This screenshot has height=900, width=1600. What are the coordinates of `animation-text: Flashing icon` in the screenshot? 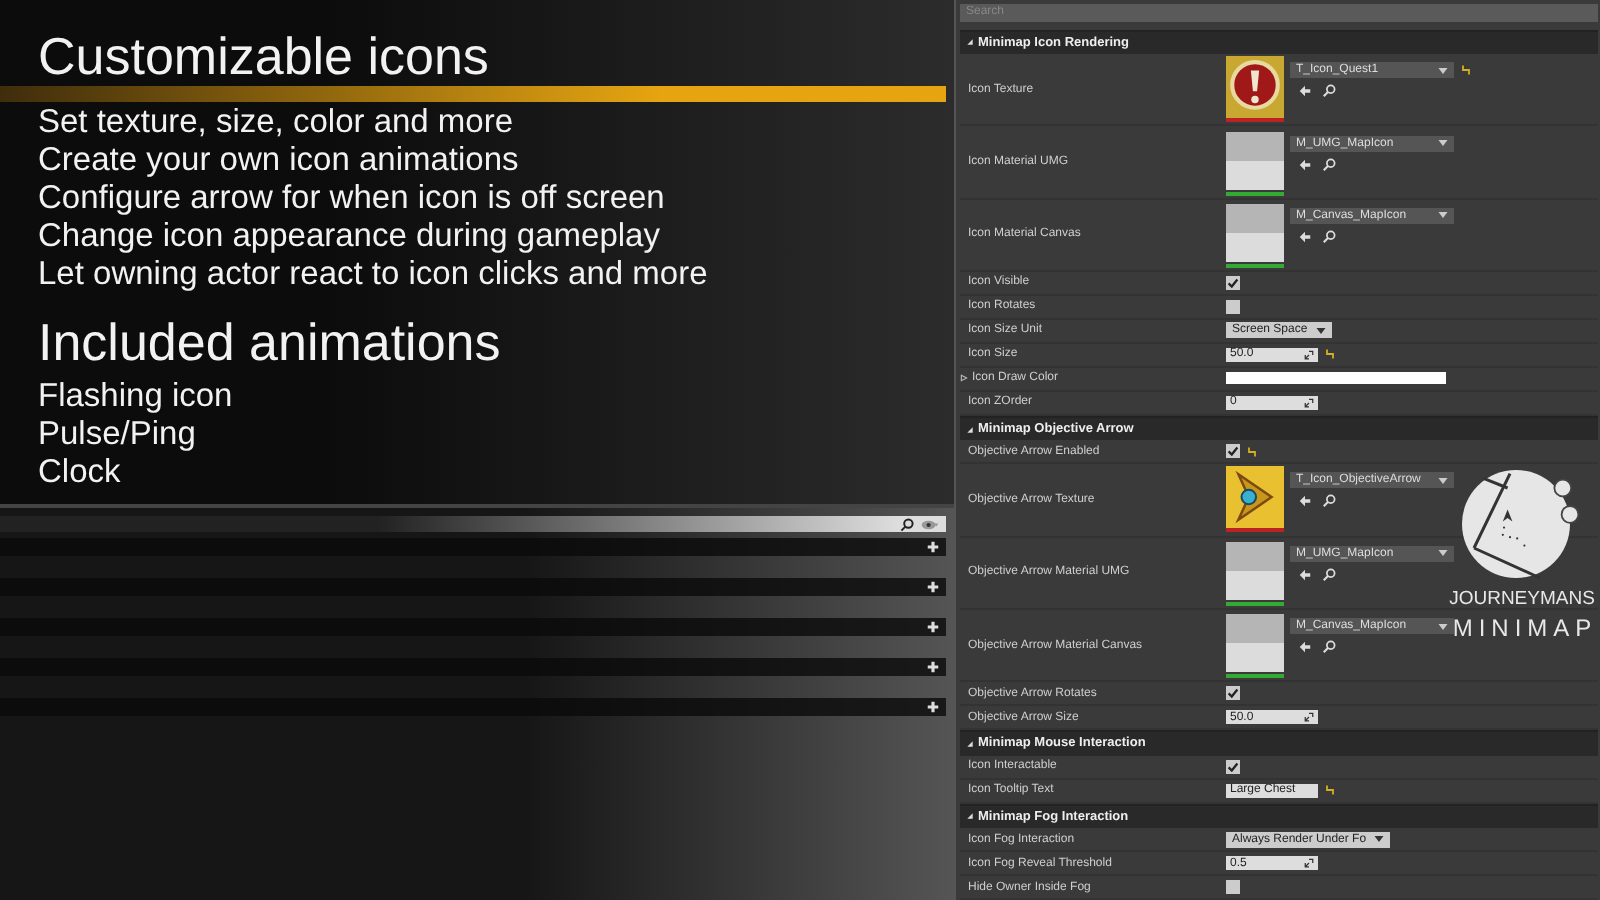 It's located at (135, 397).